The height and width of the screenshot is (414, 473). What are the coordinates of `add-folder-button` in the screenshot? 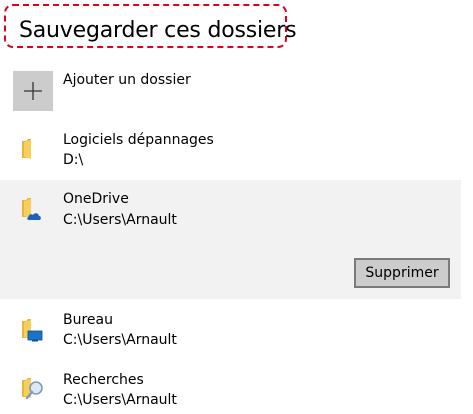 It's located at (33, 91).